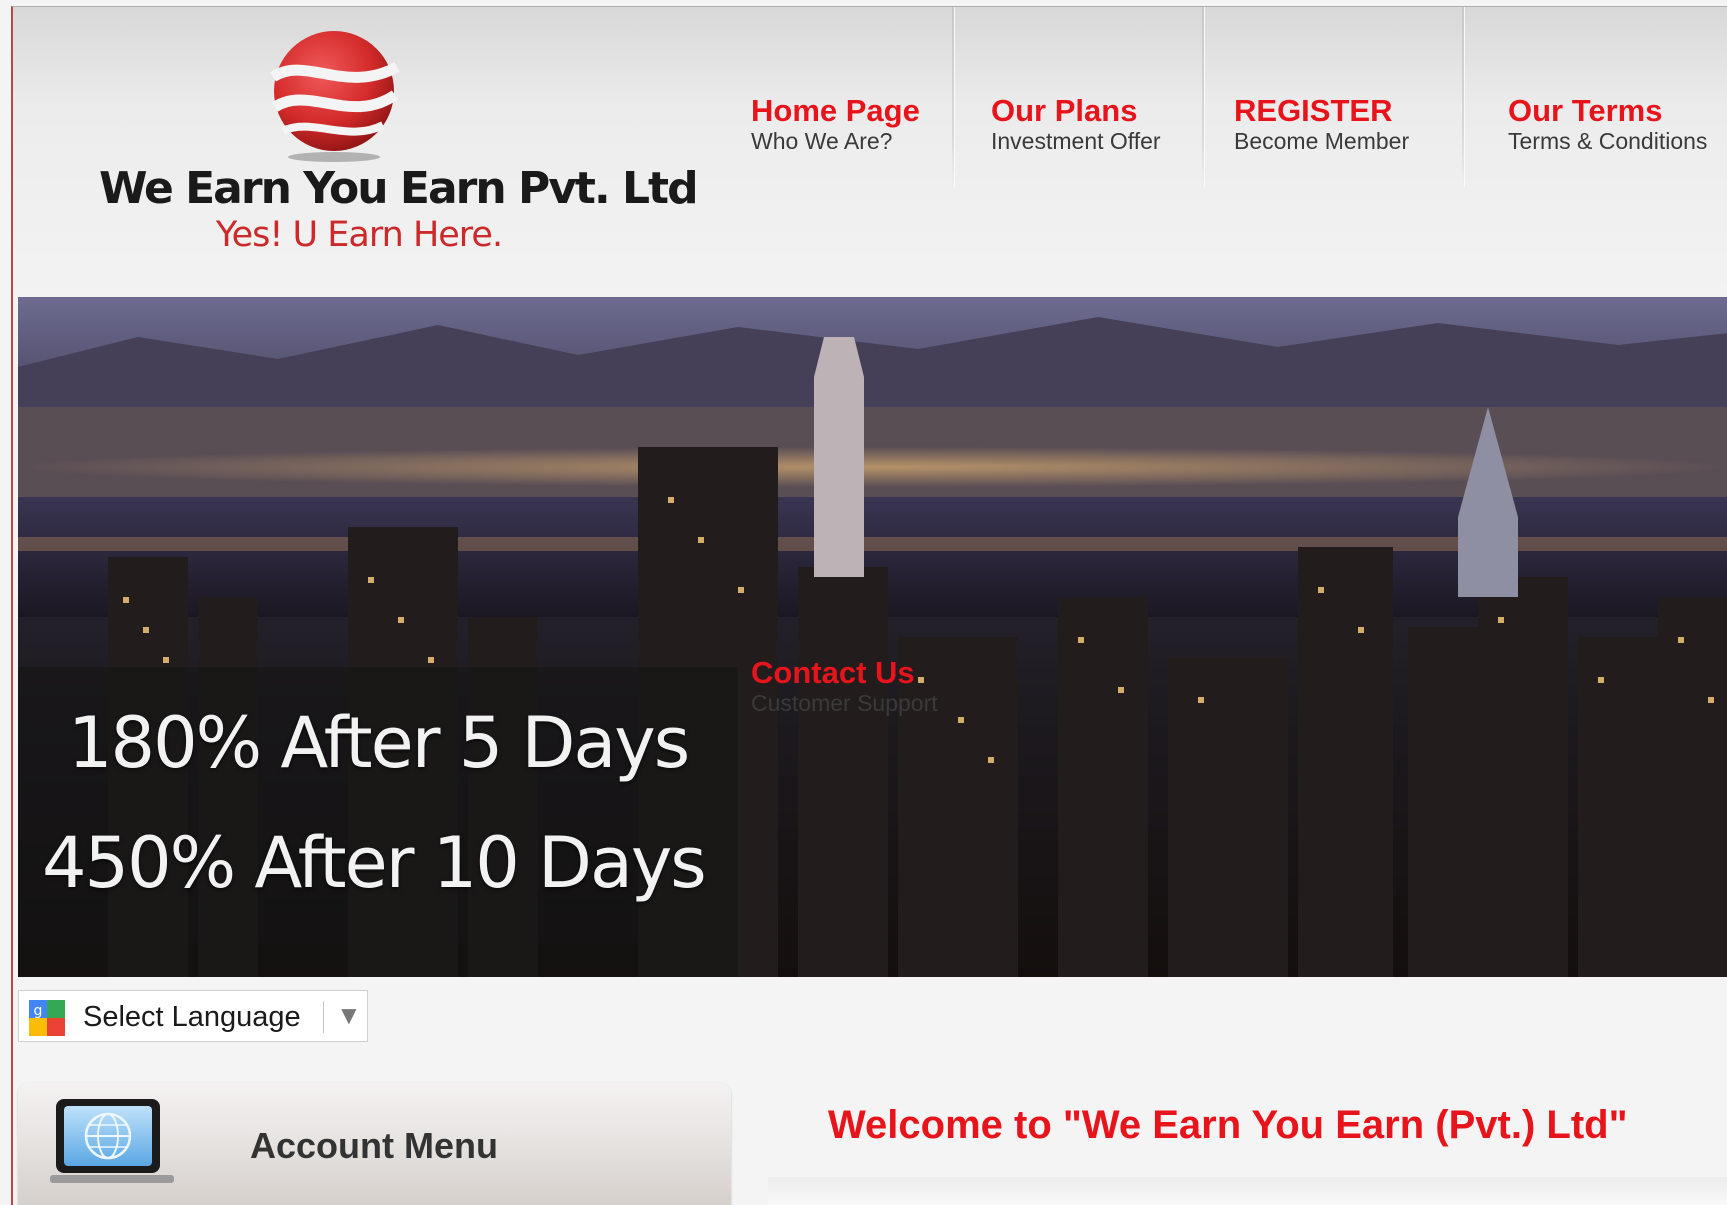  What do you see at coordinates (374, 863) in the screenshot?
I see `banner-offer-line-2: 450% After 10 Days` at bounding box center [374, 863].